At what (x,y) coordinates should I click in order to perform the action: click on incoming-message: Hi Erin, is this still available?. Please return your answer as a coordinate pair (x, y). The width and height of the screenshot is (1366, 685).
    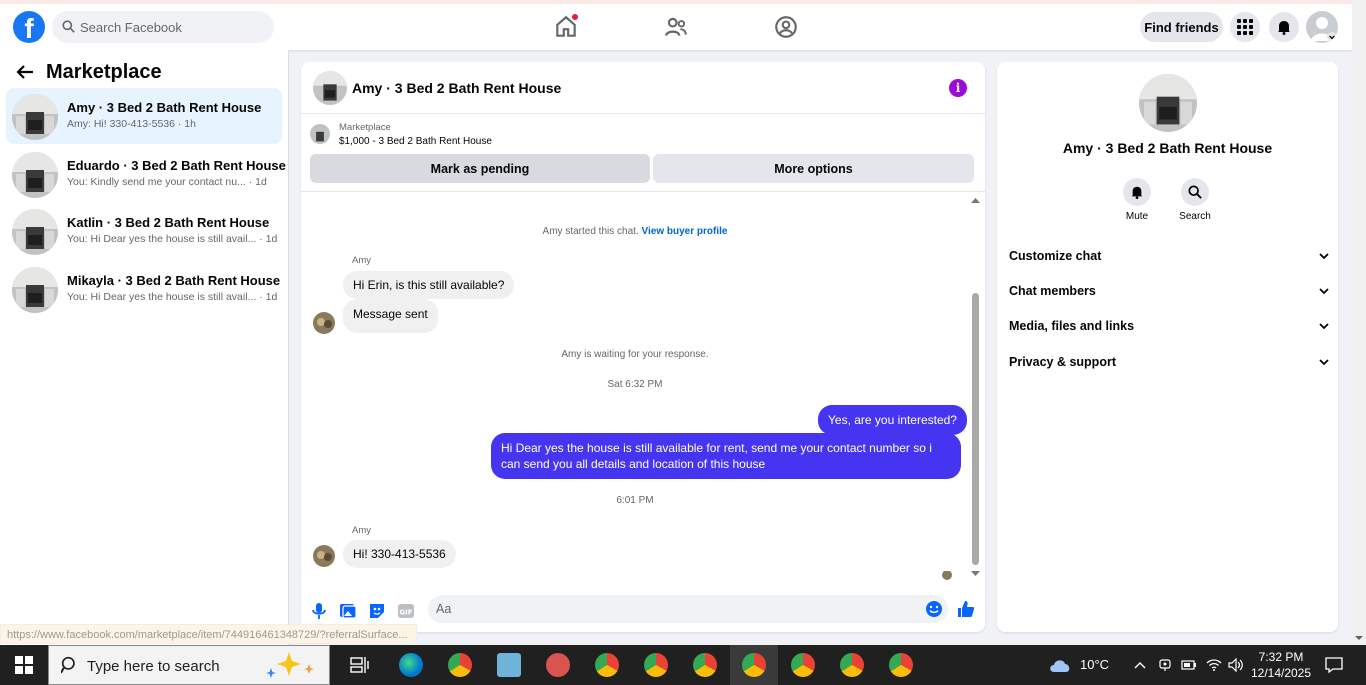
    Looking at the image, I should click on (429, 285).